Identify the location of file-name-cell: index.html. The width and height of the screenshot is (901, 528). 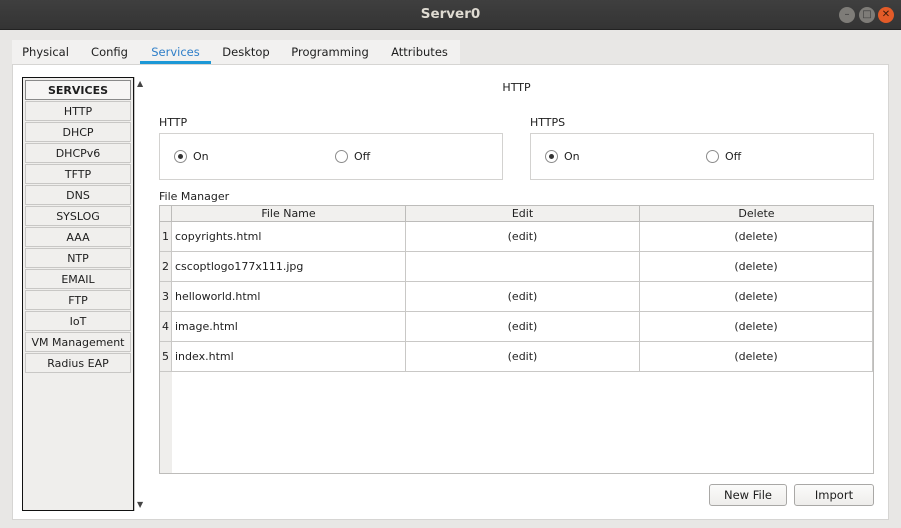
(289, 357).